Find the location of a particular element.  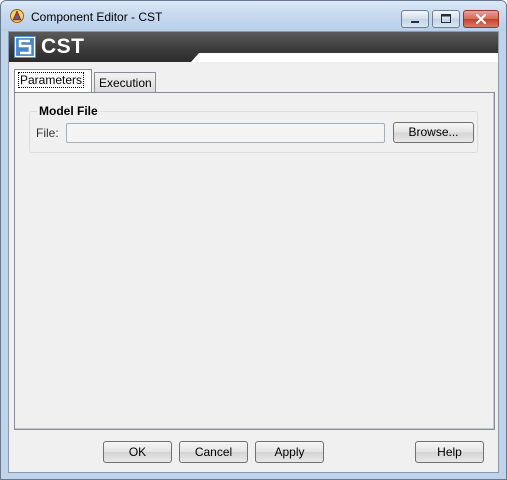

group-title: Model File is located at coordinates (68, 111).